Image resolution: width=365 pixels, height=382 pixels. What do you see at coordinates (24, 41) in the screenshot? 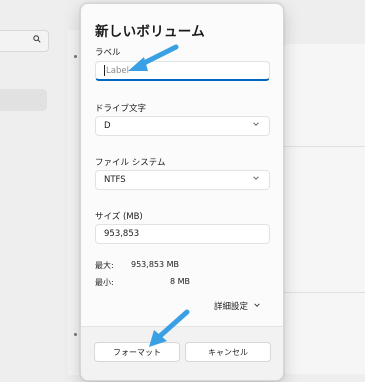
I see `background-search-box` at bounding box center [24, 41].